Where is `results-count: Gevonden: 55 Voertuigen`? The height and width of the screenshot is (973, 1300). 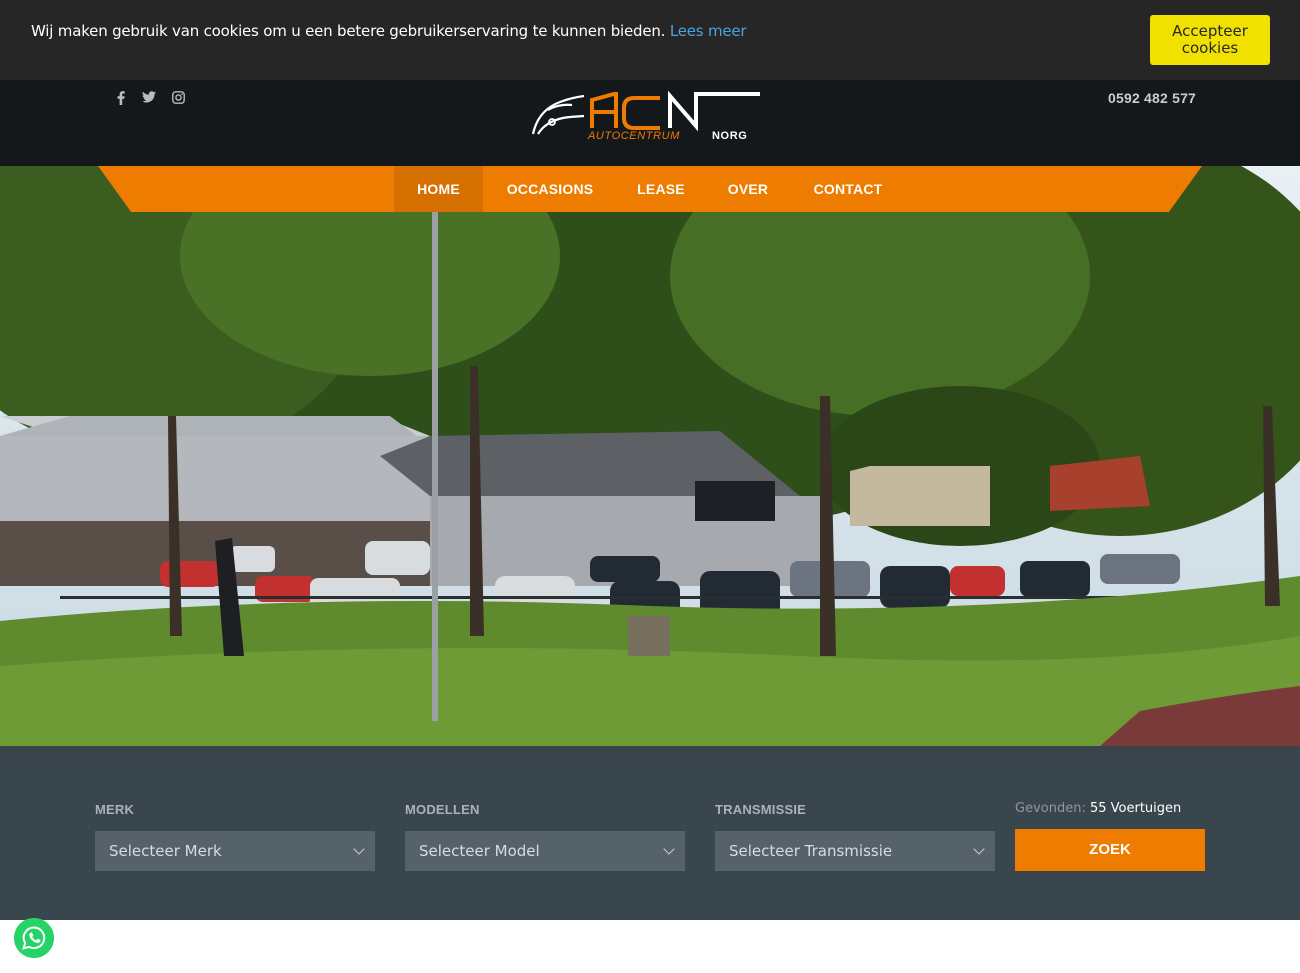 results-count: Gevonden: 55 Voertuigen is located at coordinates (1098, 808).